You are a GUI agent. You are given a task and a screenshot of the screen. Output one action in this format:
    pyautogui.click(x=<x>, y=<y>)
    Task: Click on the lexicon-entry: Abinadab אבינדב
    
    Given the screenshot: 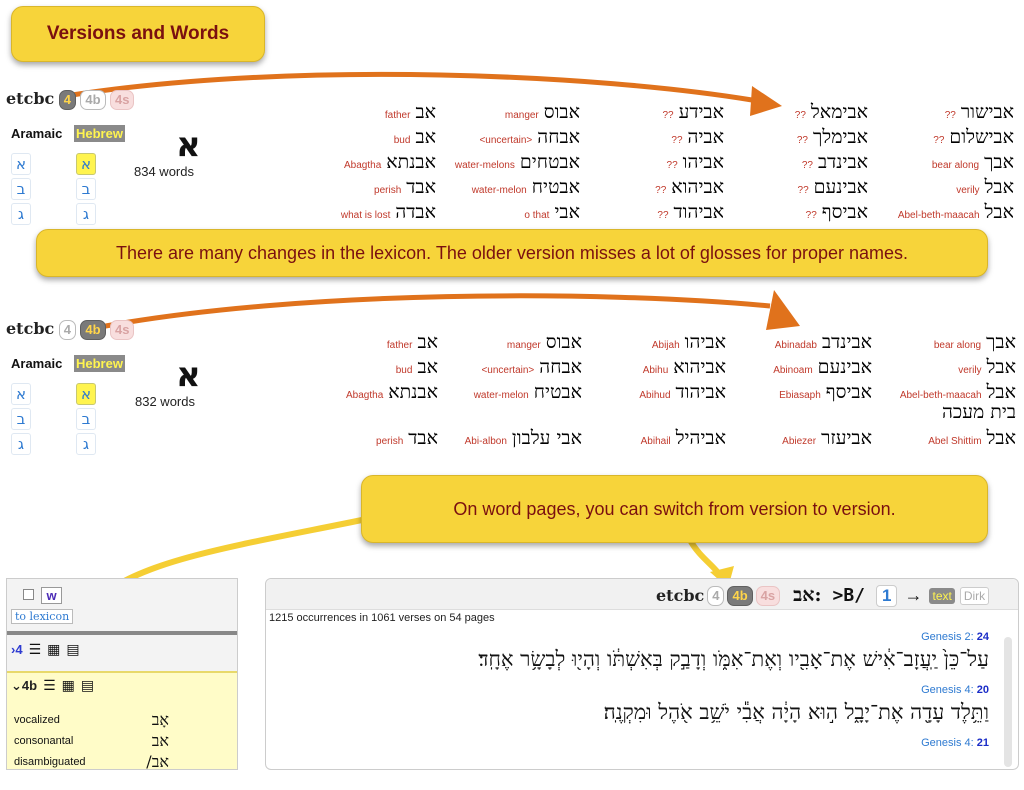 What is the action you would take?
    pyautogui.click(x=802, y=343)
    